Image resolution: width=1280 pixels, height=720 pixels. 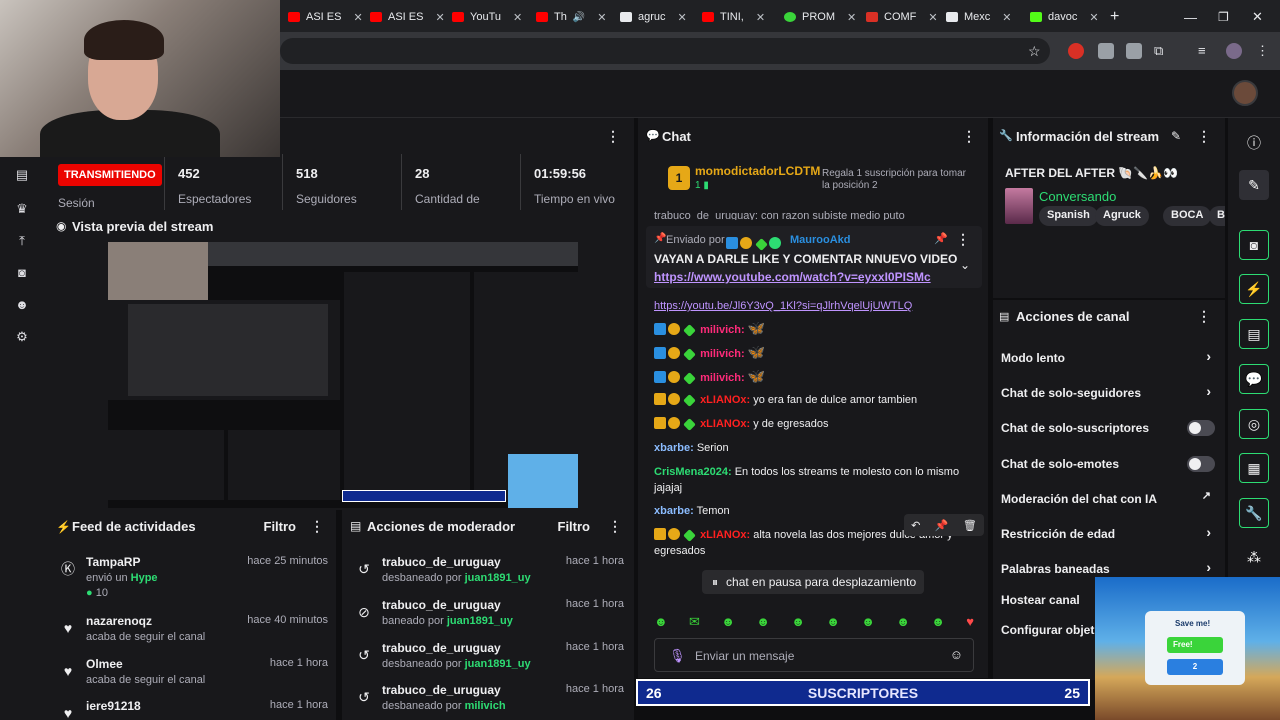 What do you see at coordinates (574, 526) in the screenshot?
I see `mod-filter-button: Filtro` at bounding box center [574, 526].